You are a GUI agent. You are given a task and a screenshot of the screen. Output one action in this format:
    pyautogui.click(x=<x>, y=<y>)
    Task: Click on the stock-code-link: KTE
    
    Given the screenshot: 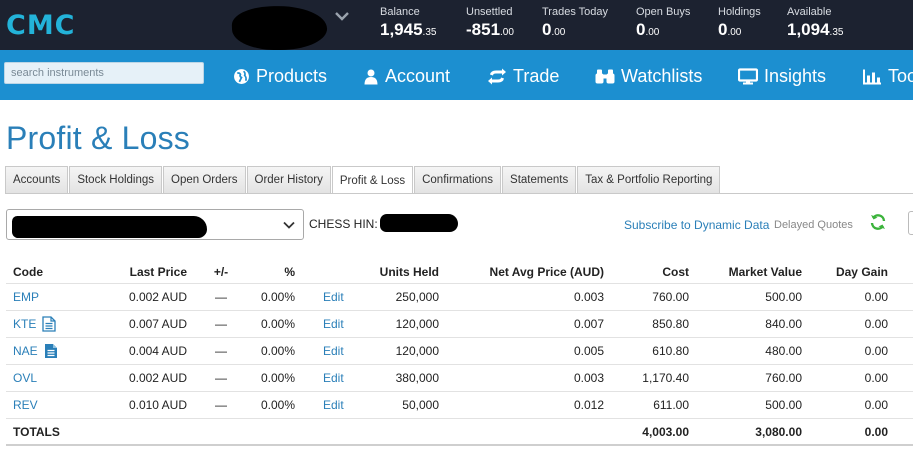 What is the action you would take?
    pyautogui.click(x=24, y=324)
    